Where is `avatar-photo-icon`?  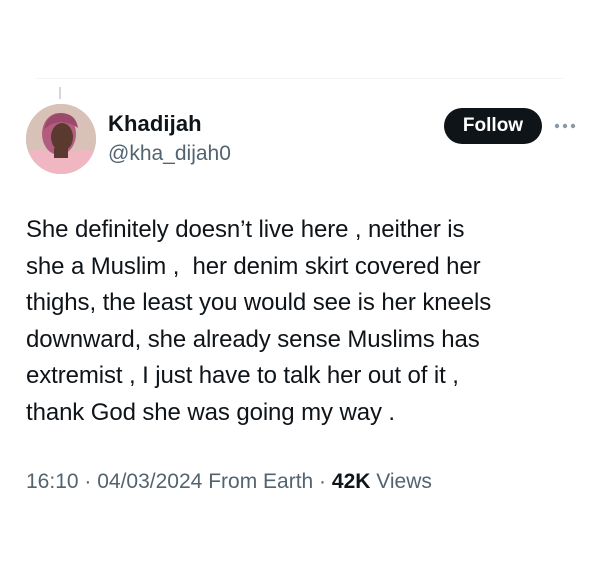 avatar-photo-icon is located at coordinates (61, 139).